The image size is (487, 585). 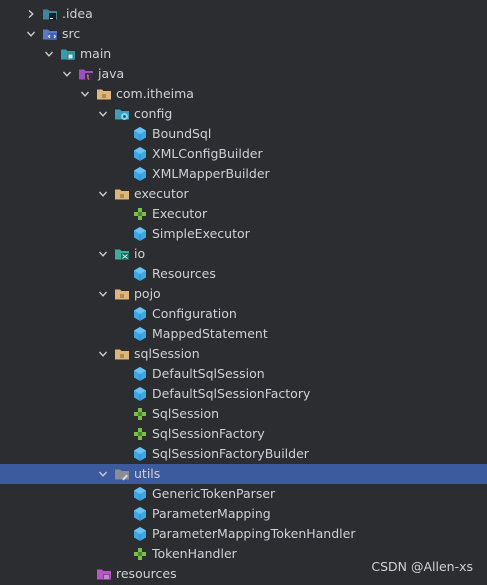 I want to click on tree-item-label: GenericTokenParser, so click(x=214, y=493).